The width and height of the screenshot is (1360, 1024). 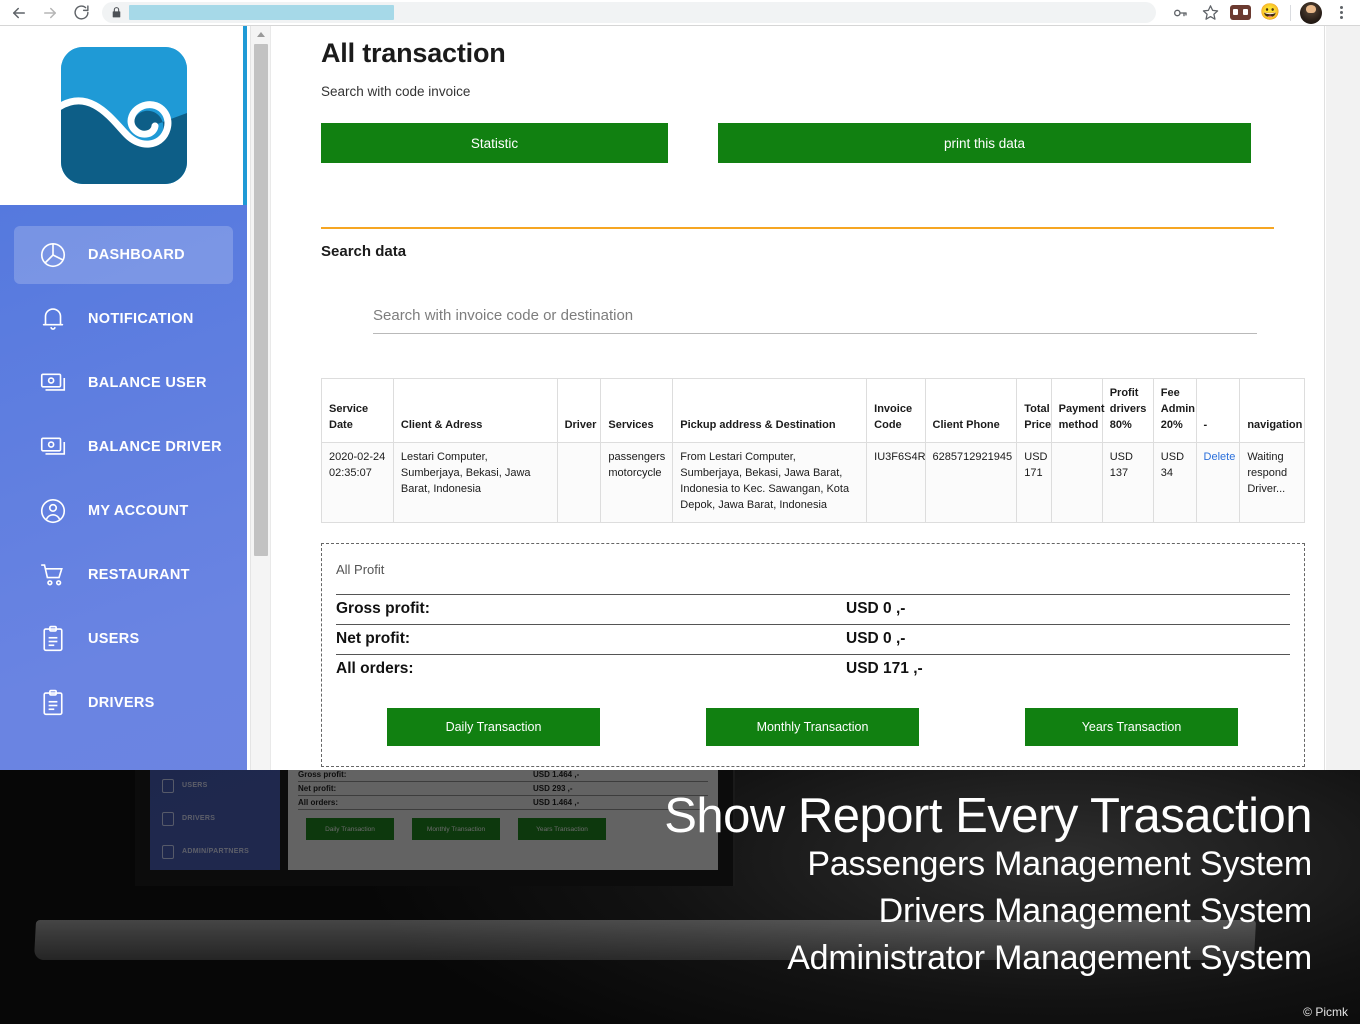 What do you see at coordinates (357, 410) in the screenshot?
I see `th-service-date: Service Date` at bounding box center [357, 410].